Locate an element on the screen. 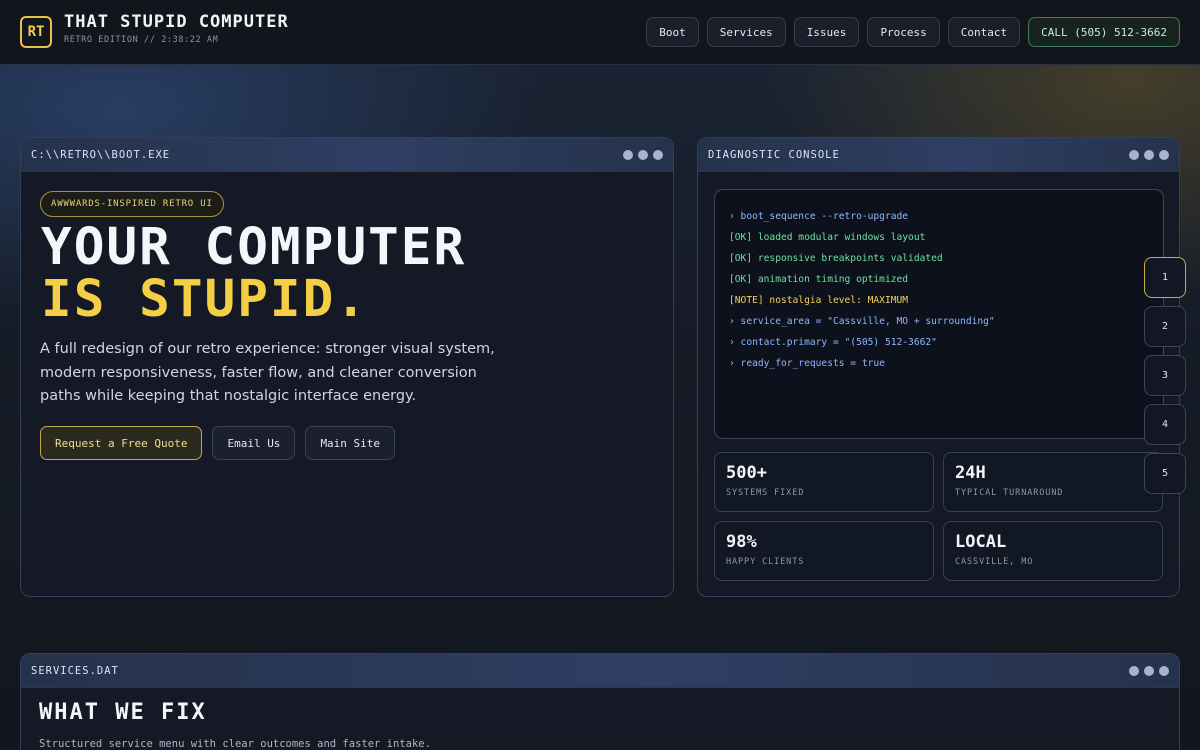 This screenshot has height=750, width=1200. boot-window-titlebar: C:\\RETRO\\BOOT.EXE is located at coordinates (347, 155).